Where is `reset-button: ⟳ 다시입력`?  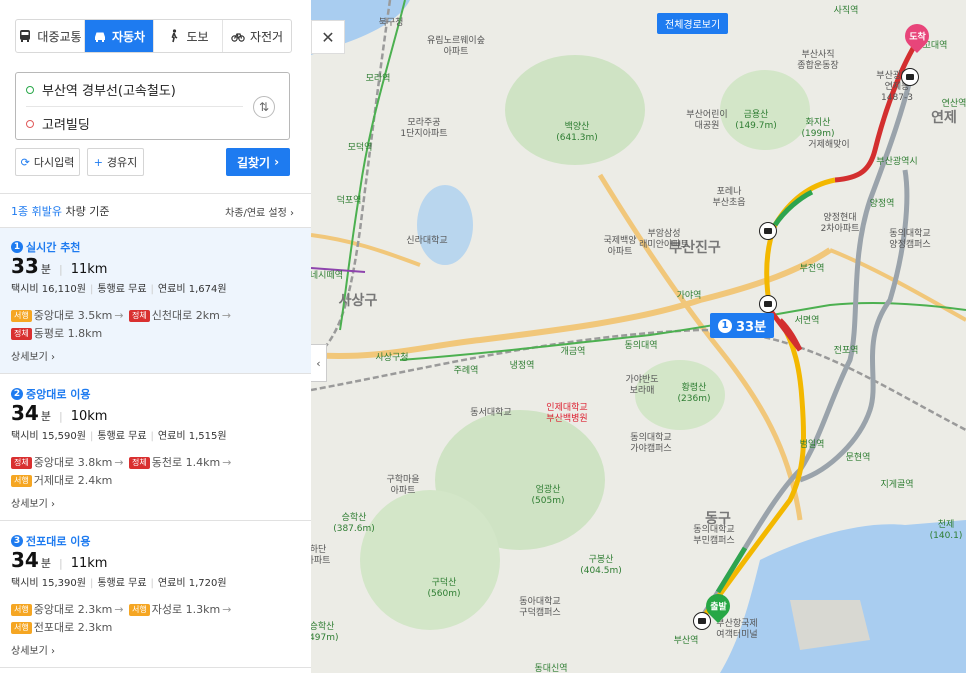 reset-button: ⟳ 다시입력 is located at coordinates (47, 162).